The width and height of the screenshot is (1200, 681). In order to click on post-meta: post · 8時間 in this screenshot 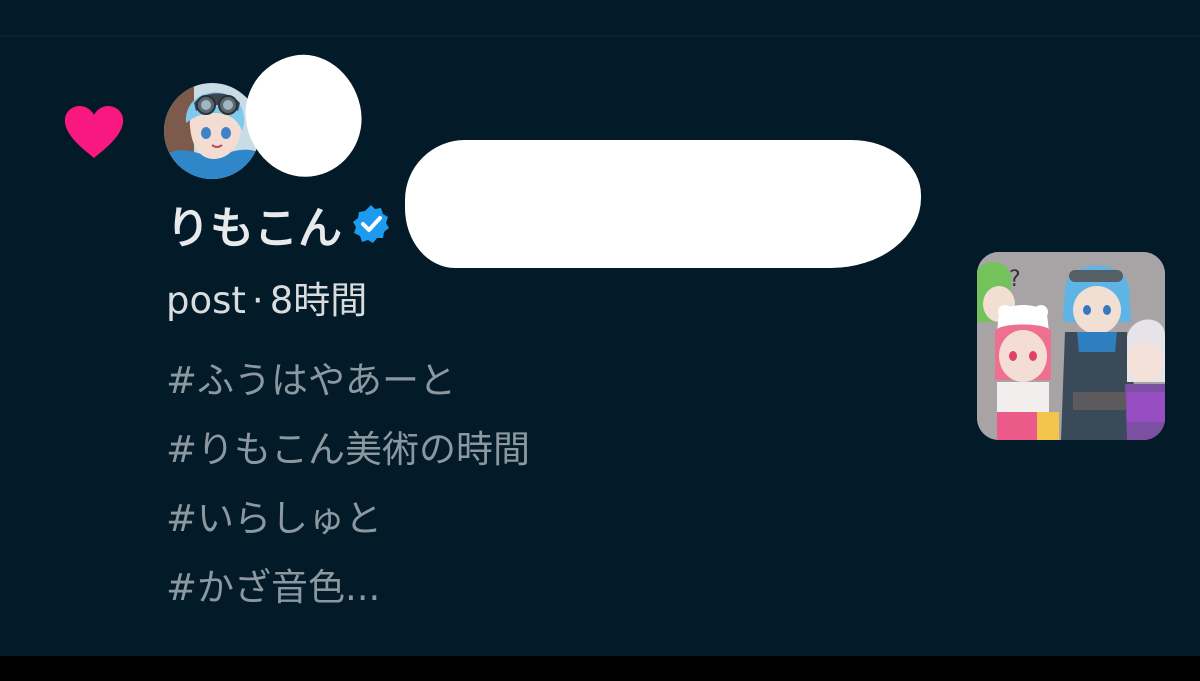, I will do `click(266, 297)`.